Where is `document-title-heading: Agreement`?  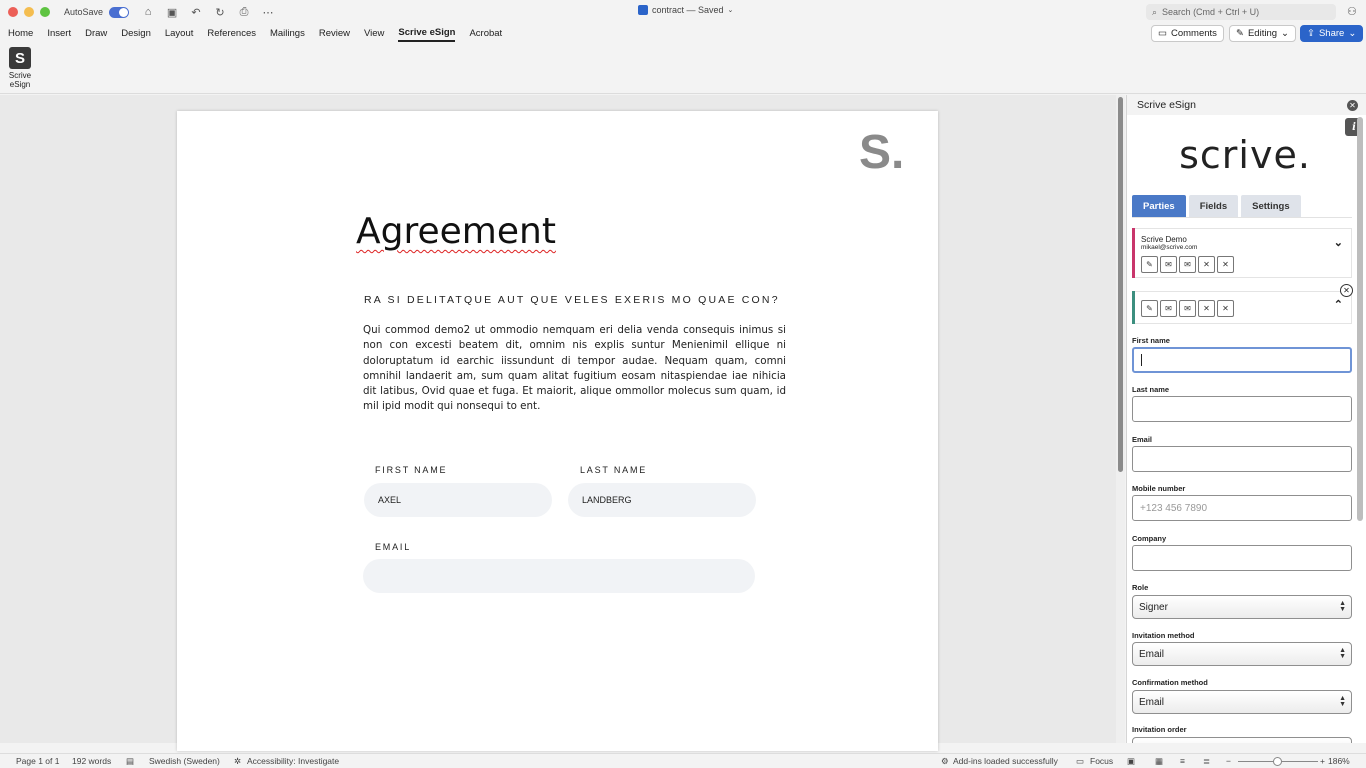
document-title-heading: Agreement is located at coordinates (456, 231).